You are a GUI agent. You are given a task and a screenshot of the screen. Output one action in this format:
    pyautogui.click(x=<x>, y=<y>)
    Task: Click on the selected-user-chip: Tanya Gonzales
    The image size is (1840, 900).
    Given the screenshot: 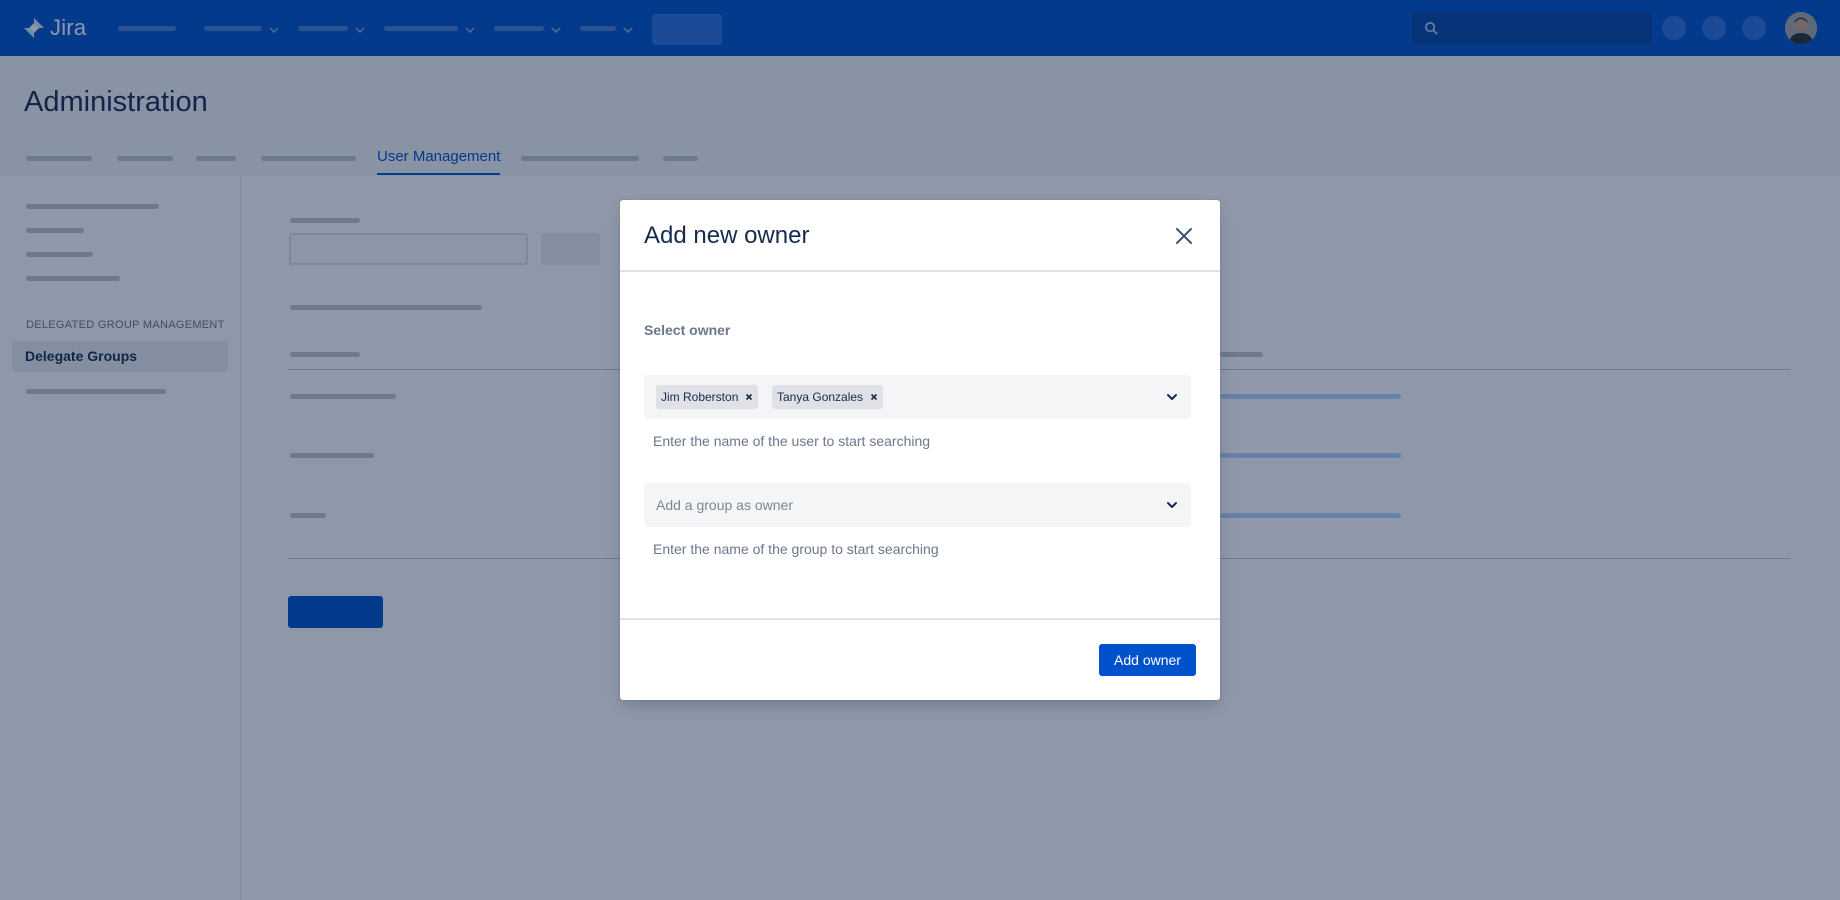 What is the action you would take?
    pyautogui.click(x=828, y=397)
    